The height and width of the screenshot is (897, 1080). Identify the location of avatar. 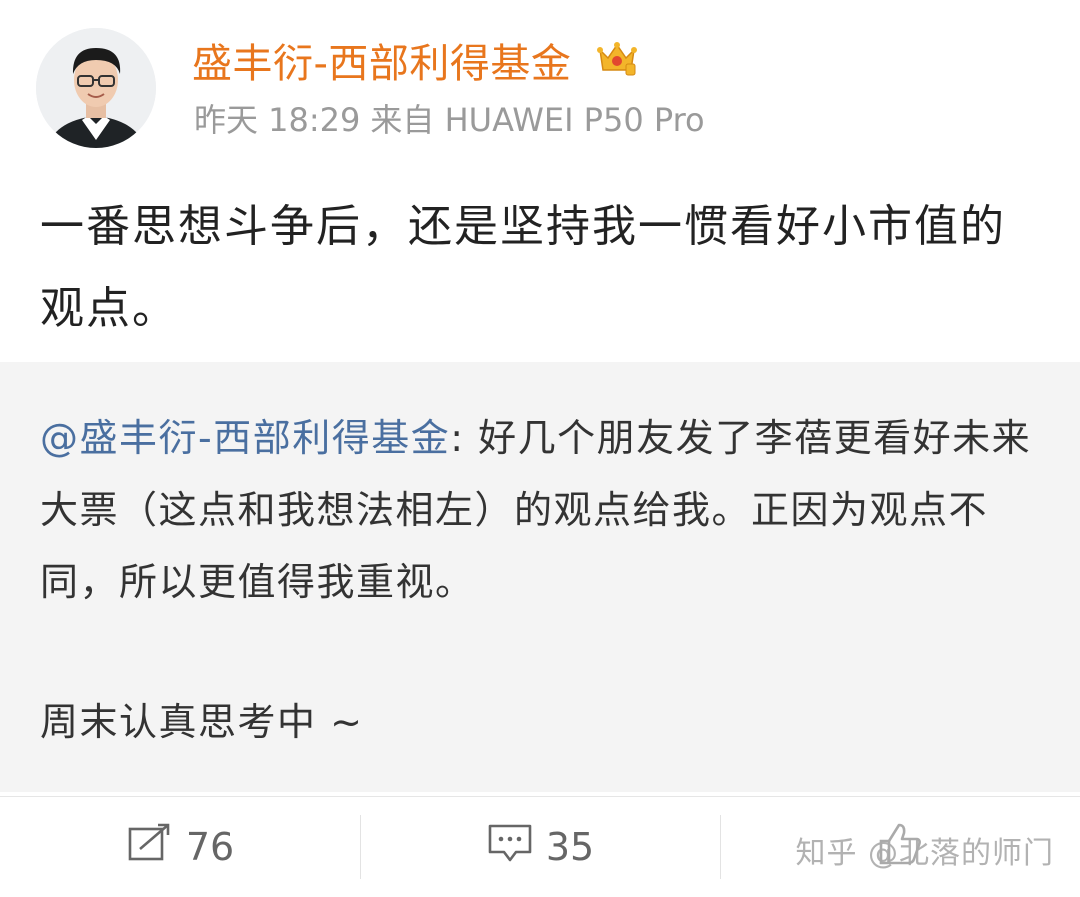
(96, 88).